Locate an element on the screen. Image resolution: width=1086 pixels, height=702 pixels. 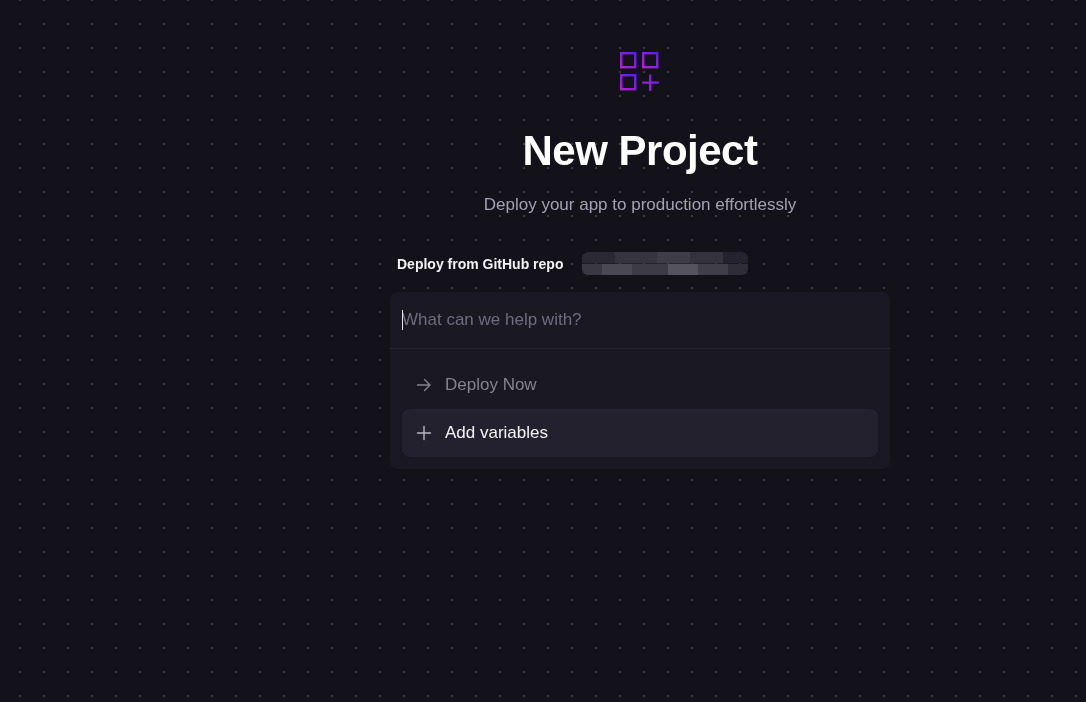
source-label: Deploy from GitHub repo is located at coordinates (480, 263).